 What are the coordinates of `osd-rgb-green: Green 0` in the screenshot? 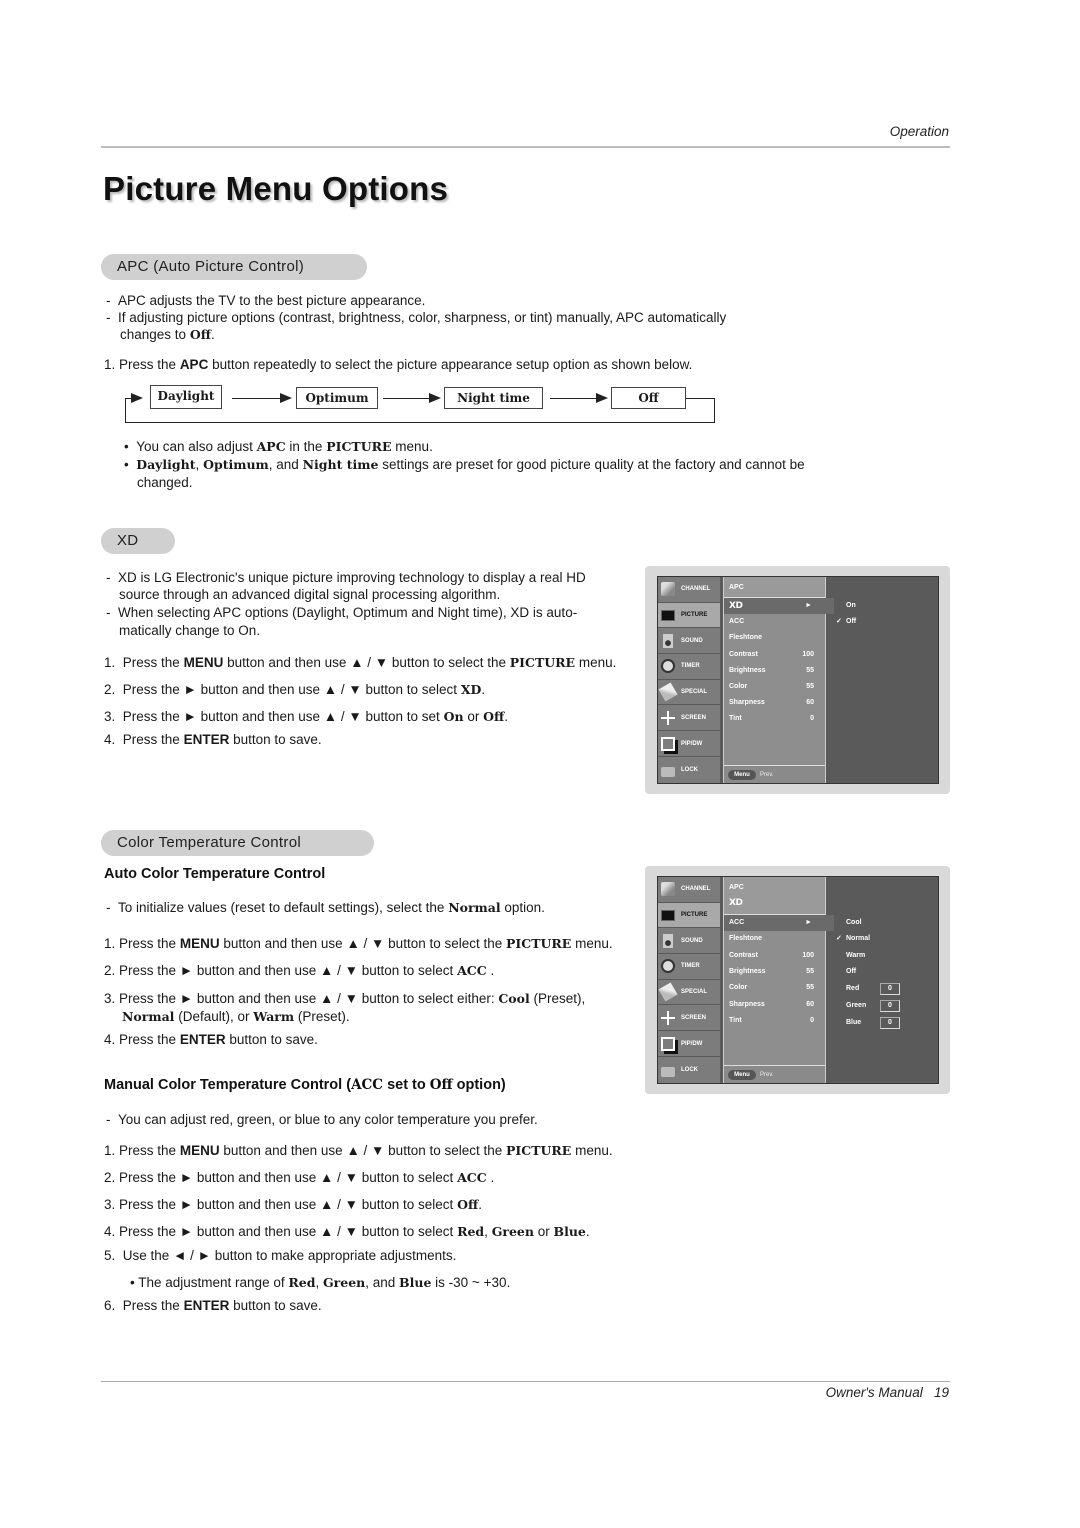 It's located at (876, 1006).